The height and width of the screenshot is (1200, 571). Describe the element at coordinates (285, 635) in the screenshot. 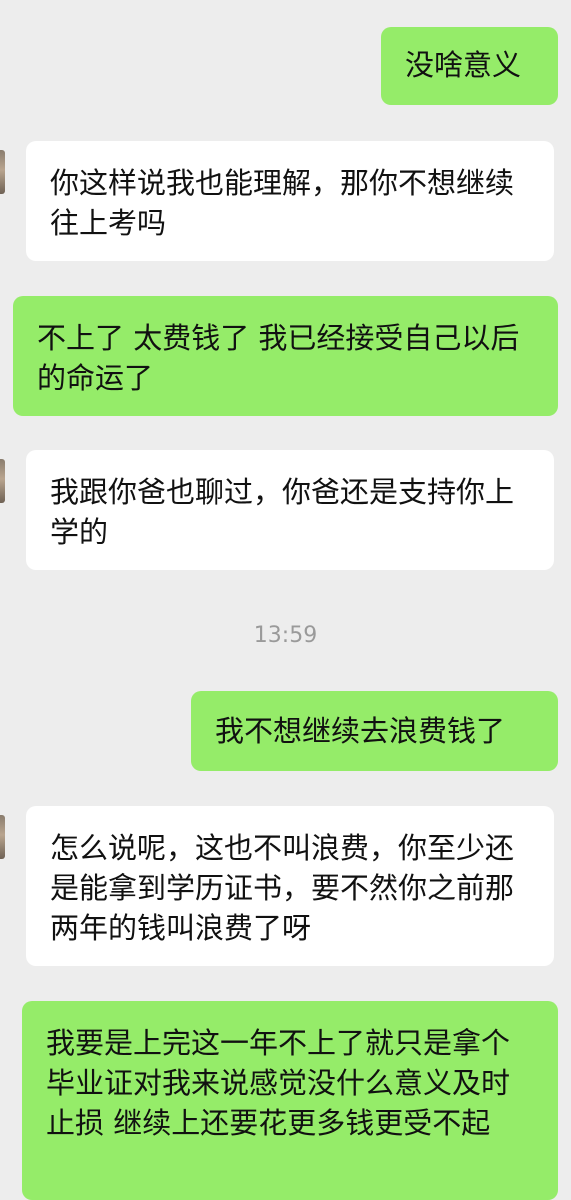

I see `message-timestamp: 13:59` at that location.